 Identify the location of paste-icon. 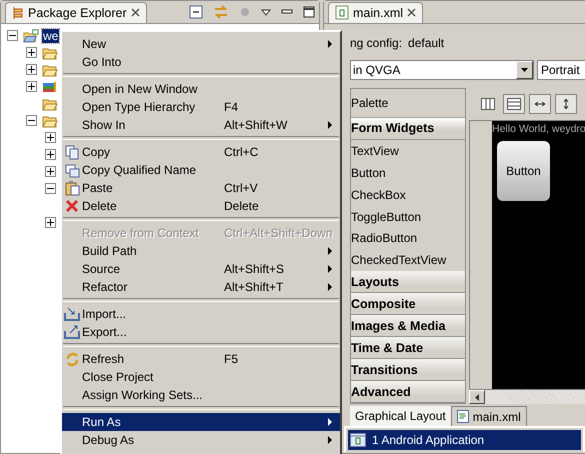
(72, 188).